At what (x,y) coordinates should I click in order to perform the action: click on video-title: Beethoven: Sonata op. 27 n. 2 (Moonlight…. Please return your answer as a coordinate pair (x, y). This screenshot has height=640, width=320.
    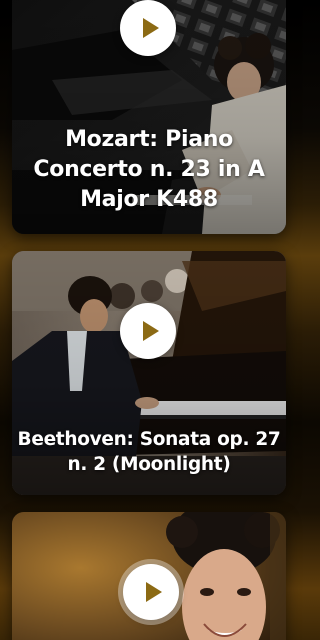
    Looking at the image, I should click on (149, 452).